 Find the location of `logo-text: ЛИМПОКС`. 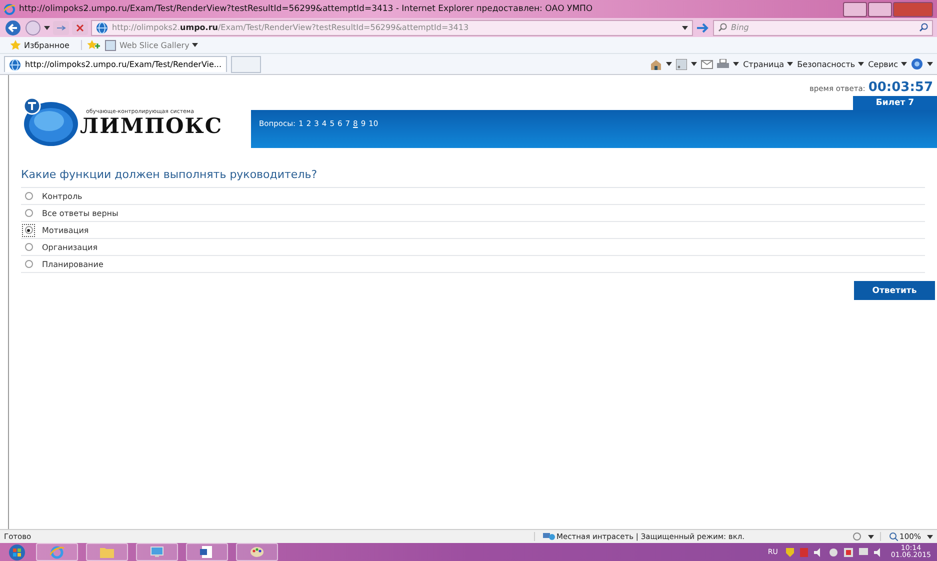

logo-text: ЛИМПОКС is located at coordinates (151, 125).